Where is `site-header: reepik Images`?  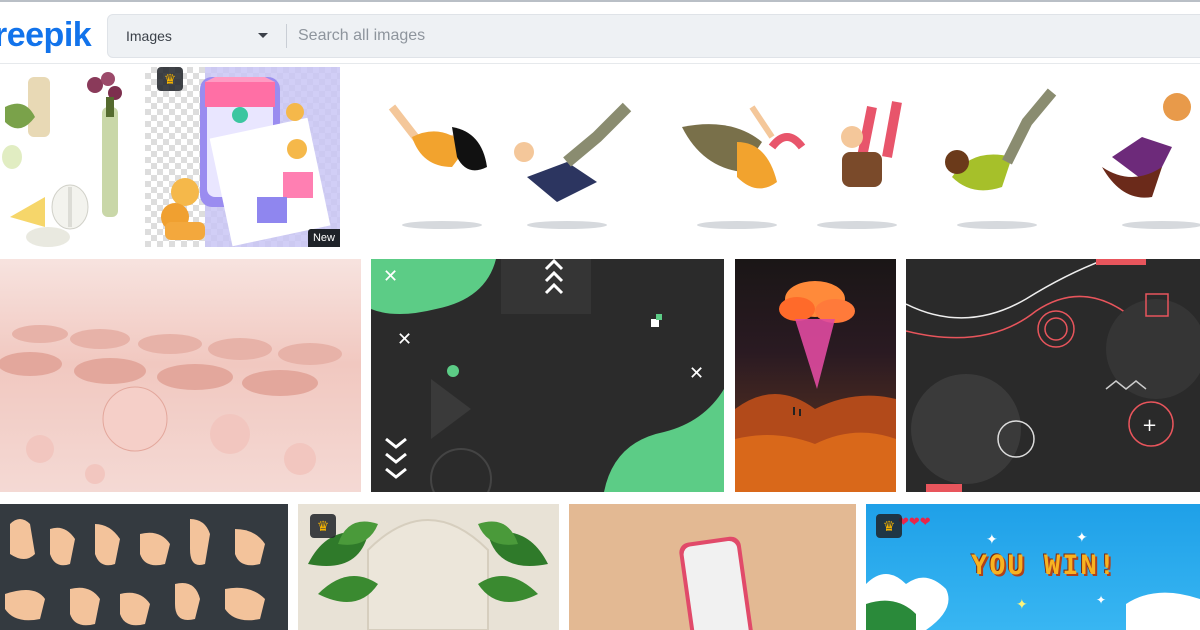
site-header: reepik Images is located at coordinates (600, 33).